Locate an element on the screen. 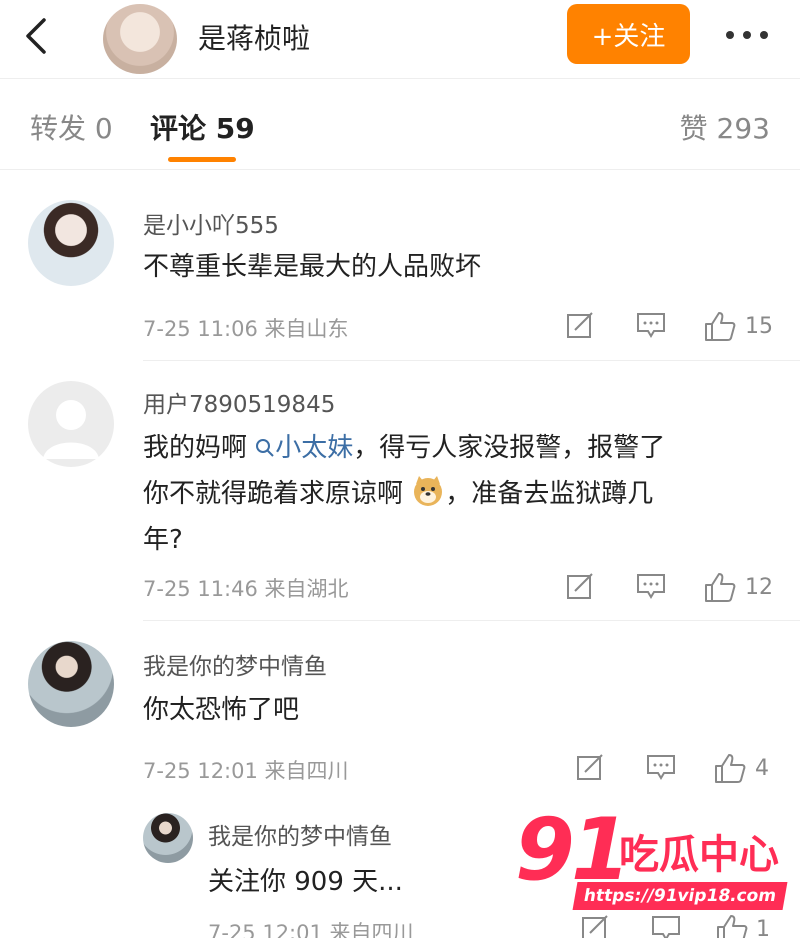 Image resolution: width=800 pixels, height=938 pixels. tab-likes: 赞 293 is located at coordinates (725, 127).